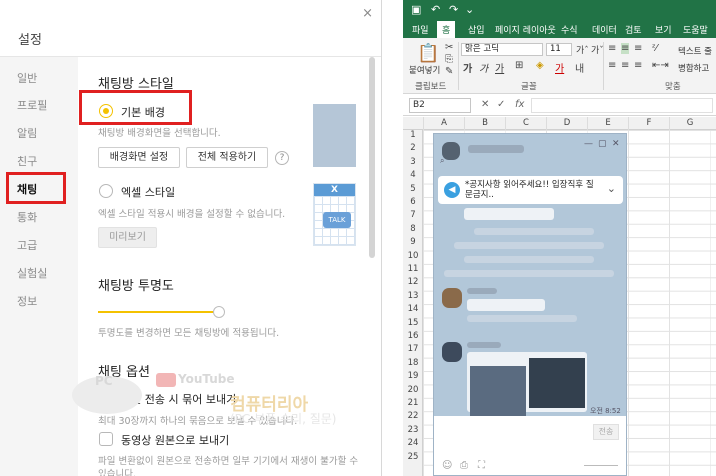  Describe the element at coordinates (413, 242) in the screenshot. I see `row-header: 9` at that location.